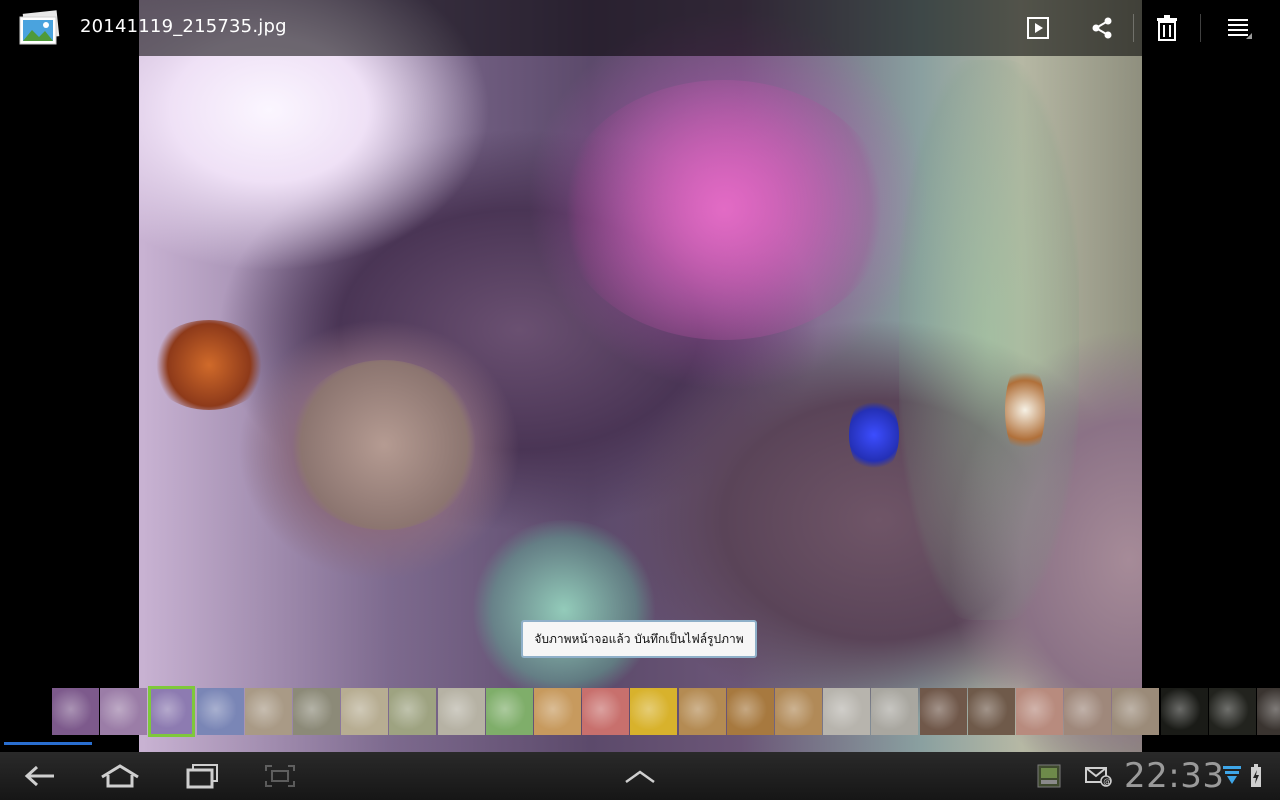 This screenshot has width=1280, height=800. I want to click on email-icon: @, so click(1099, 778).